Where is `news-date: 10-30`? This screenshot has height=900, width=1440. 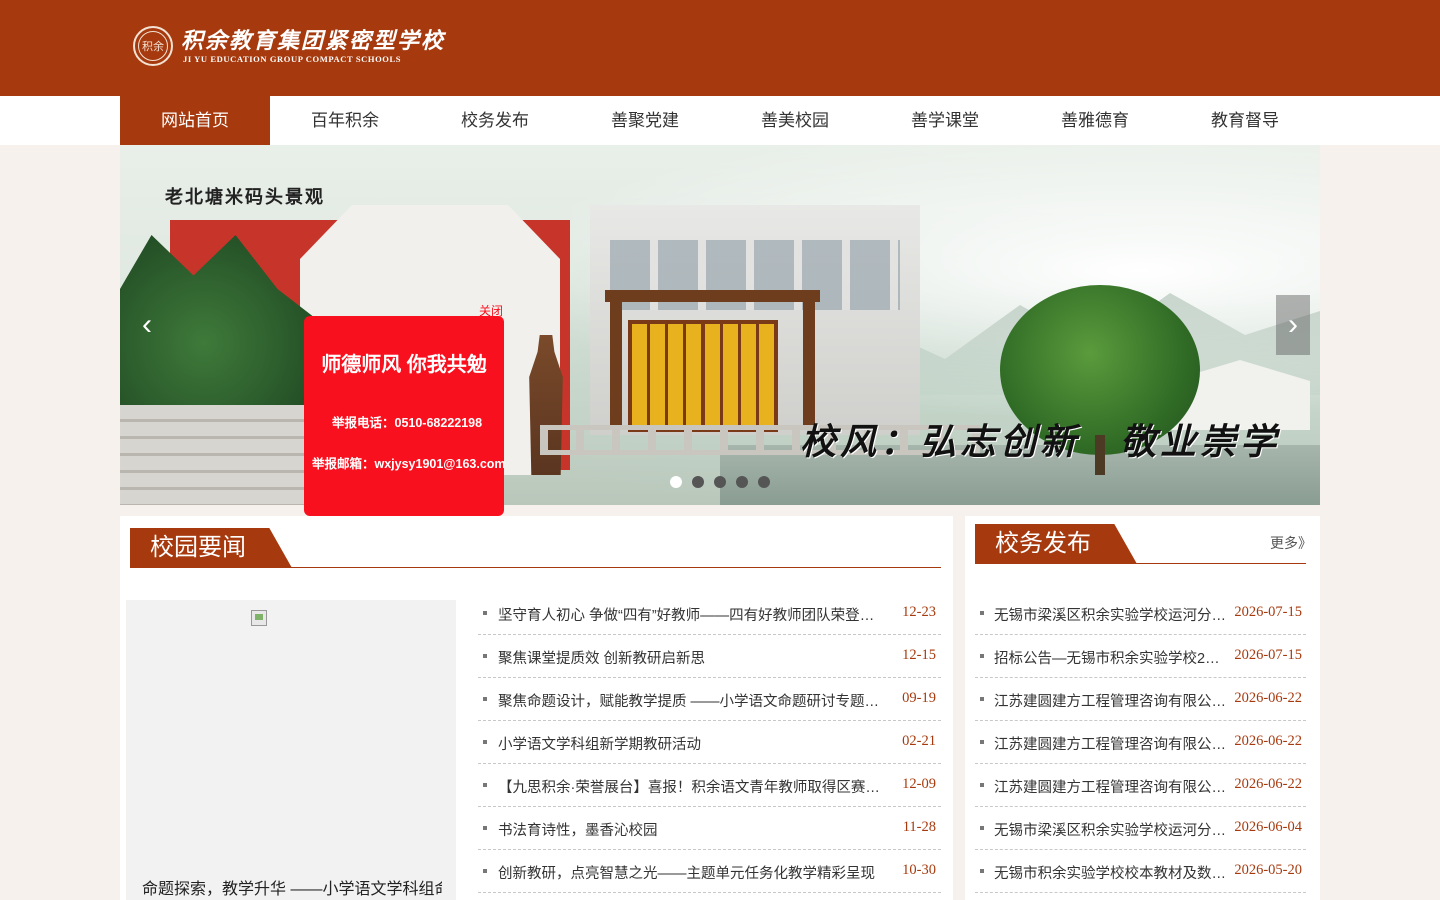
news-date: 10-30 is located at coordinates (919, 870).